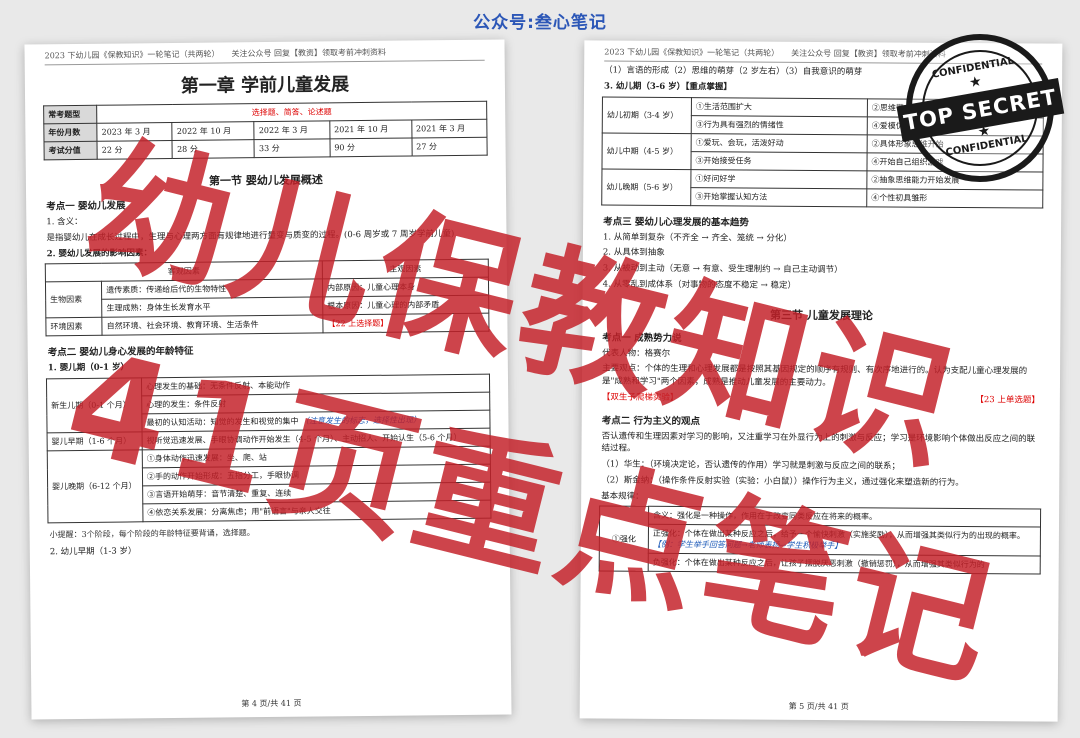 The height and width of the screenshot is (738, 1080). I want to click on type-label: 常考题型, so click(70, 114).